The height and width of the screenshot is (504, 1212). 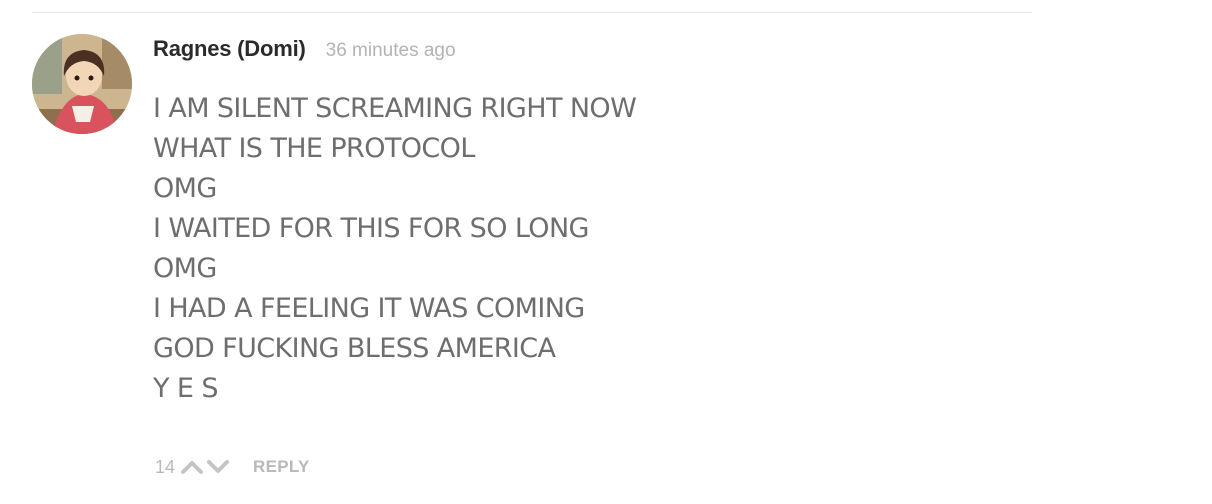 I want to click on upvote-button, so click(x=192, y=467).